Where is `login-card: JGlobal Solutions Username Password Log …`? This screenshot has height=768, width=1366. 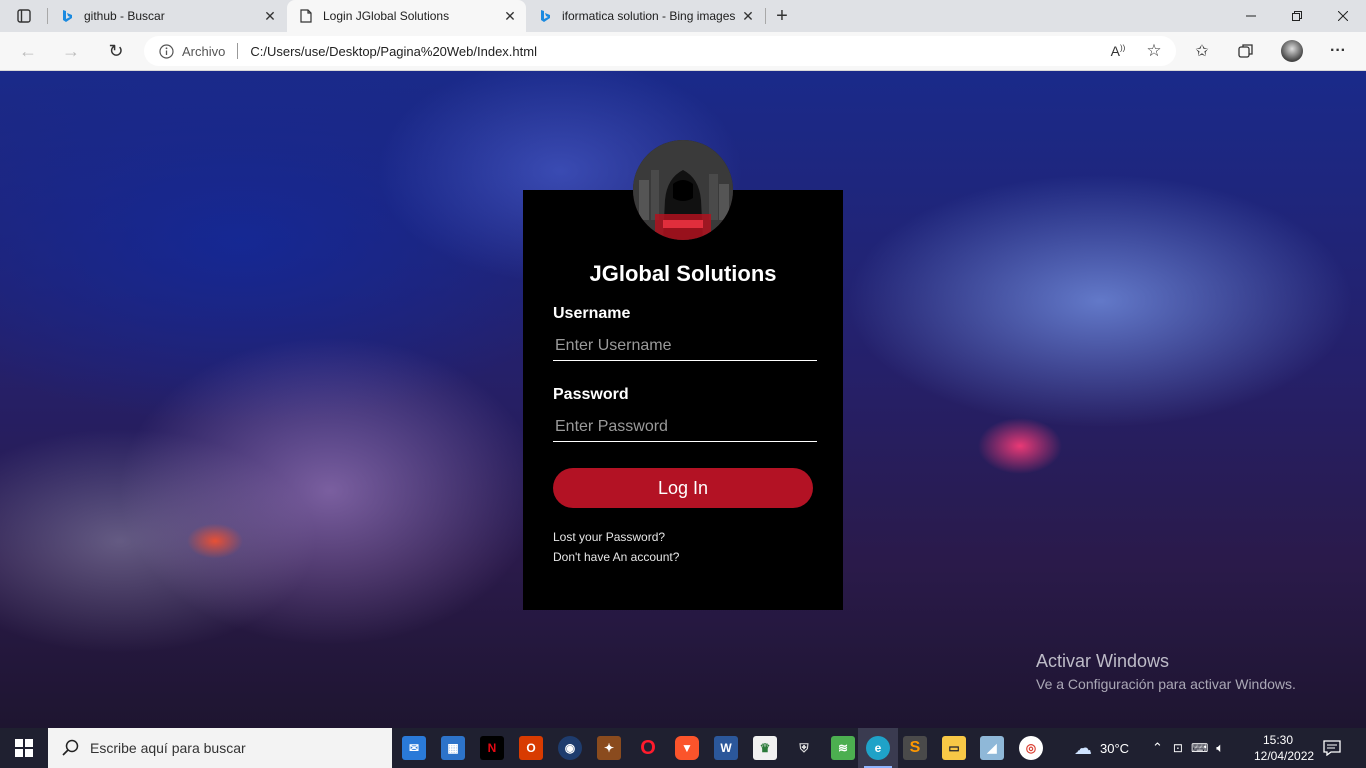
login-card: JGlobal Solutions Username Password Log … is located at coordinates (683, 375).